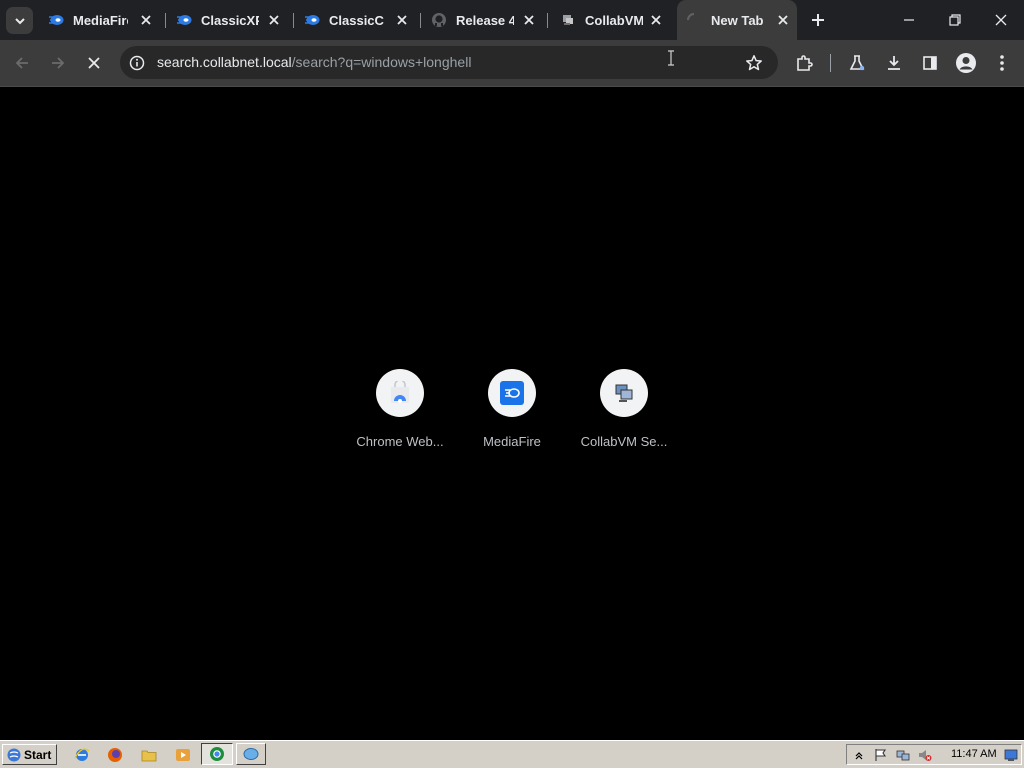 Image resolution: width=1024 pixels, height=768 pixels. I want to click on menu-button, so click(1002, 63).